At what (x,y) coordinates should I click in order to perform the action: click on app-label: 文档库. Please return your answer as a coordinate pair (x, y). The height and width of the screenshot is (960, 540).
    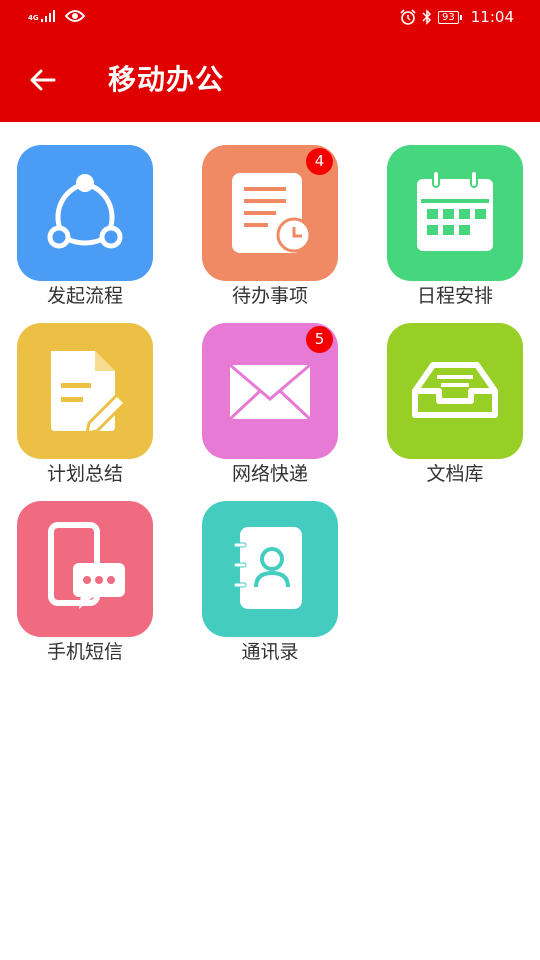
    Looking at the image, I should click on (455, 474).